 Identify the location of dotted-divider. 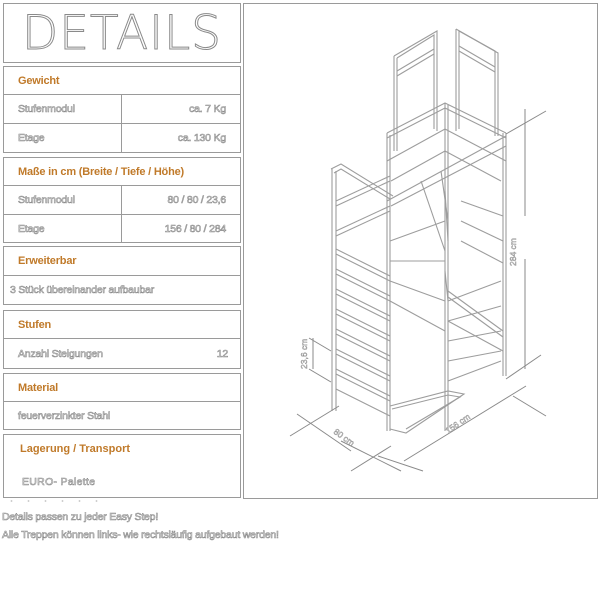
(55, 501).